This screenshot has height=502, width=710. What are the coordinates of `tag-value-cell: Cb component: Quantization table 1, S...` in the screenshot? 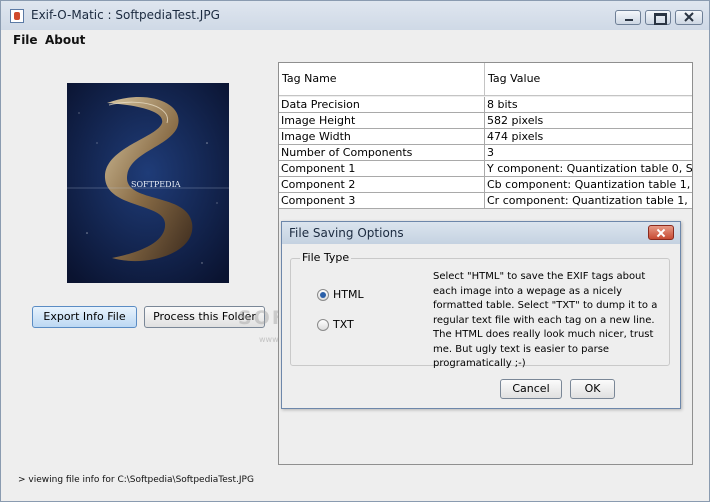 It's located at (589, 184).